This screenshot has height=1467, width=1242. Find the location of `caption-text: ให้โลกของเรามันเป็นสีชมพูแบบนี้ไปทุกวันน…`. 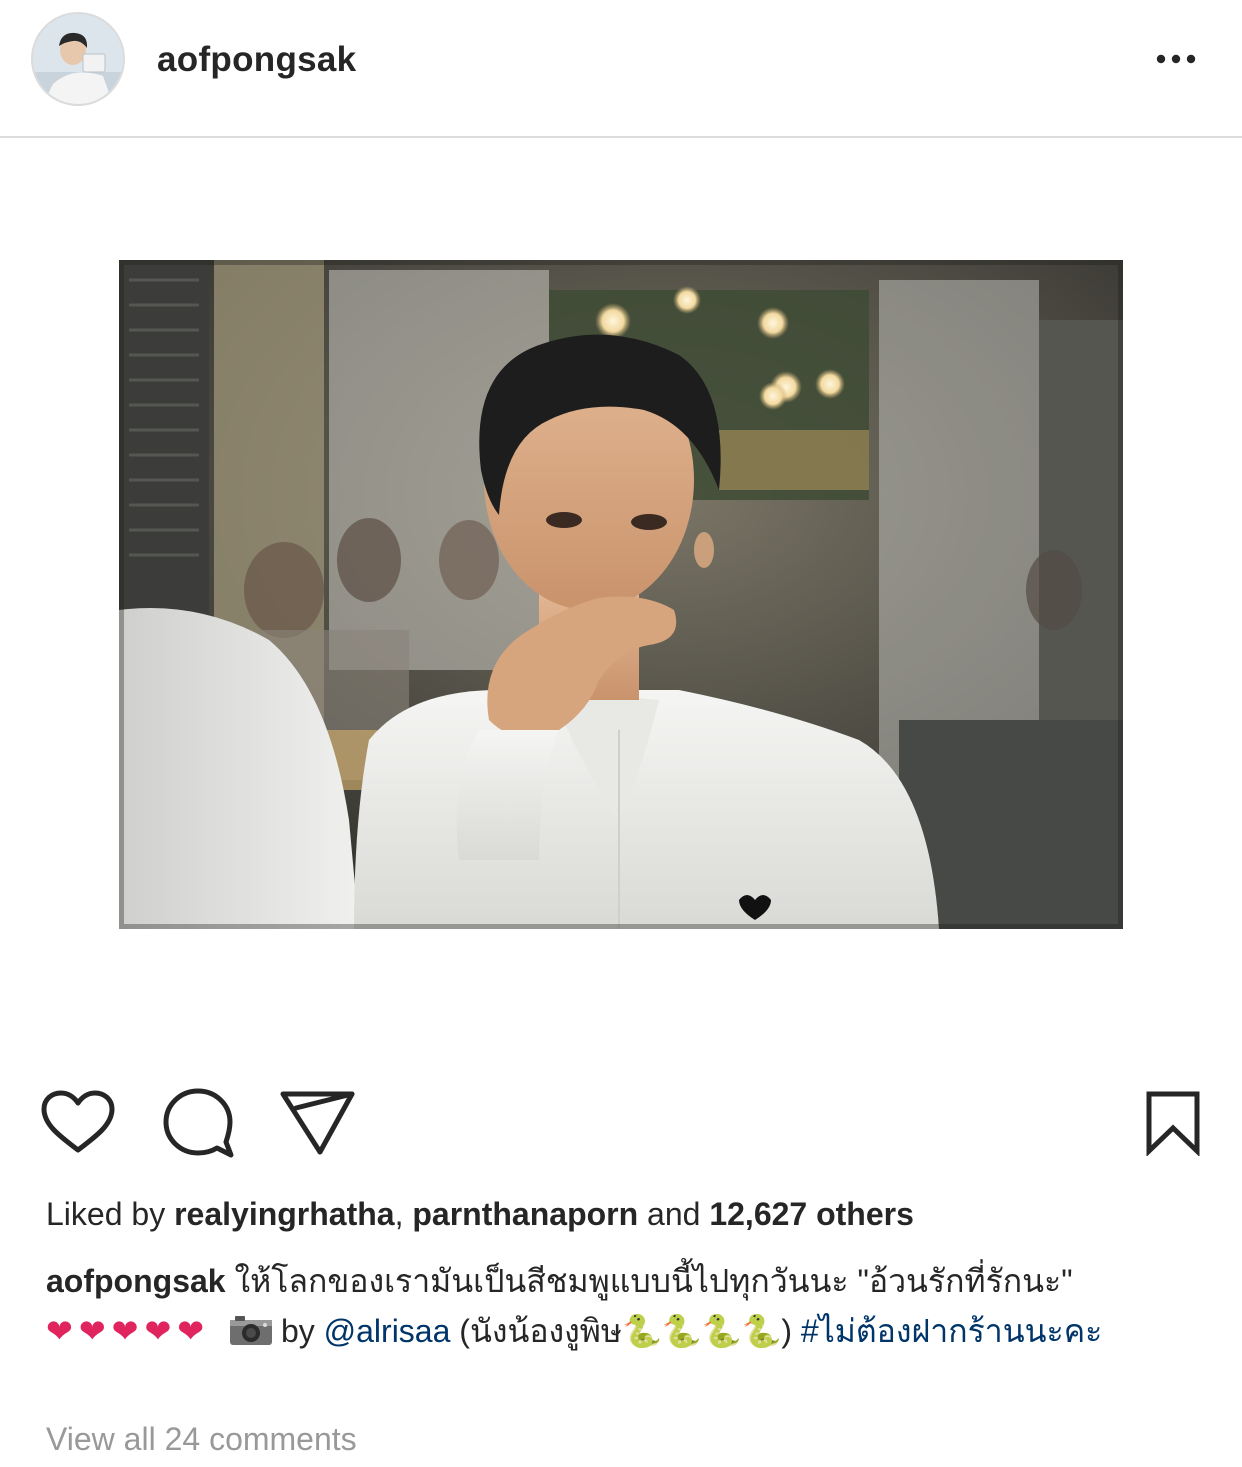

caption-text: ให้โลกของเรามันเป็นสีชมพูแบบนี้ไปทุกวันน… is located at coordinates (653, 1281).